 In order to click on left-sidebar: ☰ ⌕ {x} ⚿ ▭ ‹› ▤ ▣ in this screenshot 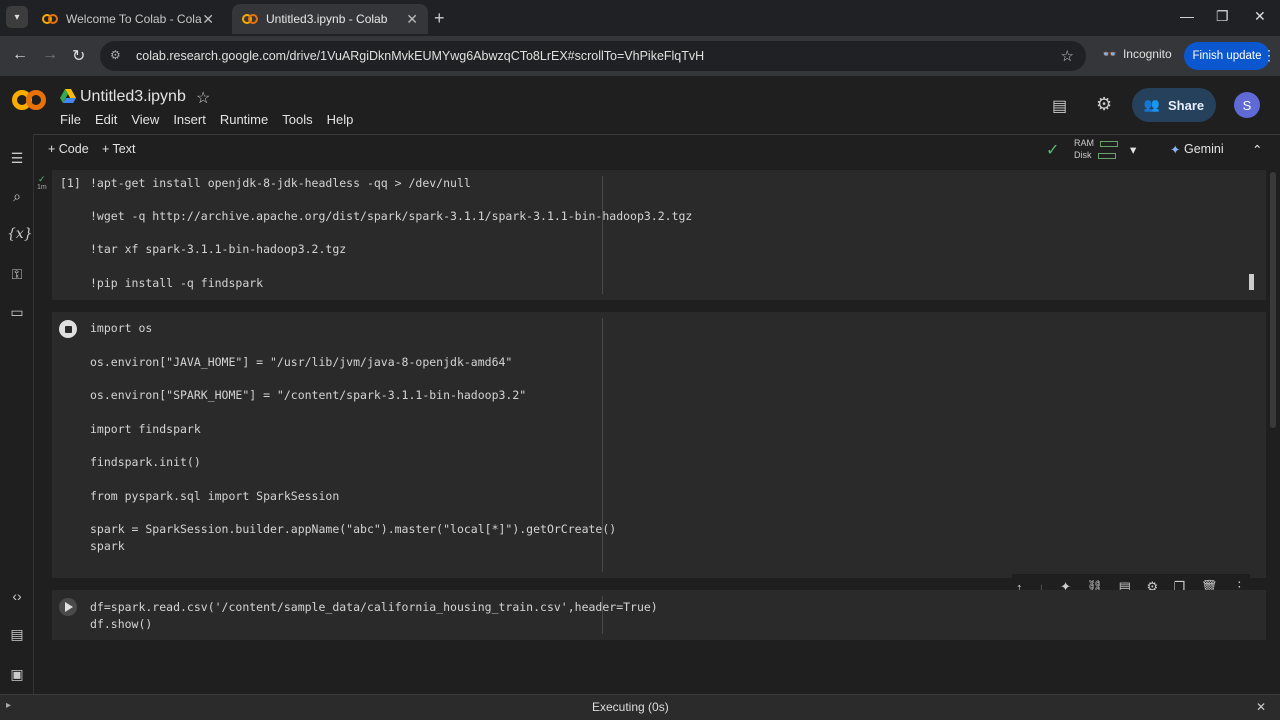, I will do `click(17, 414)`.